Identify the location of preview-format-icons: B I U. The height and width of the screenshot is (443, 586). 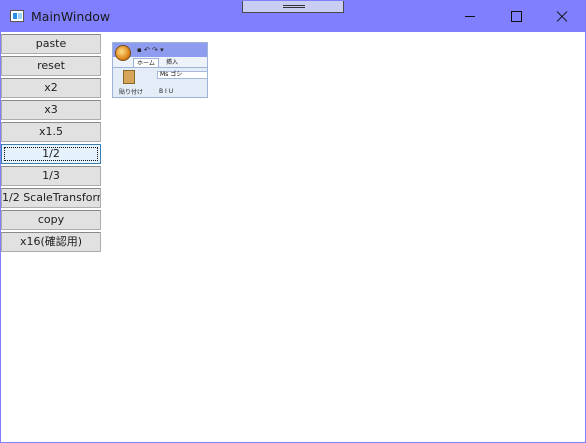
(166, 91).